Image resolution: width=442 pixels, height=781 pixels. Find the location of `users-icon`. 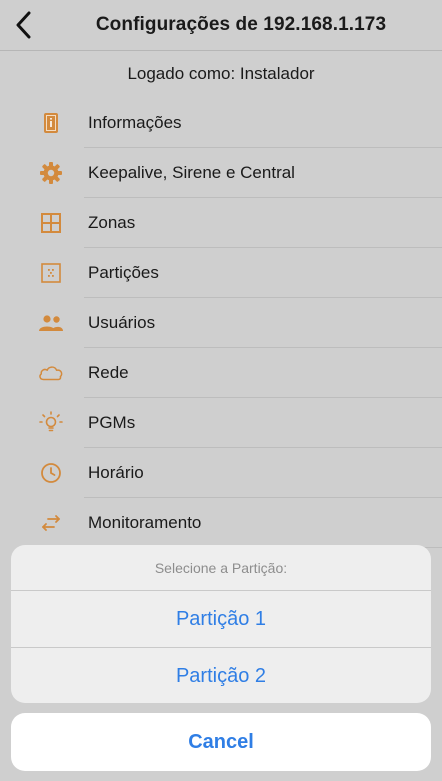

users-icon is located at coordinates (51, 323).